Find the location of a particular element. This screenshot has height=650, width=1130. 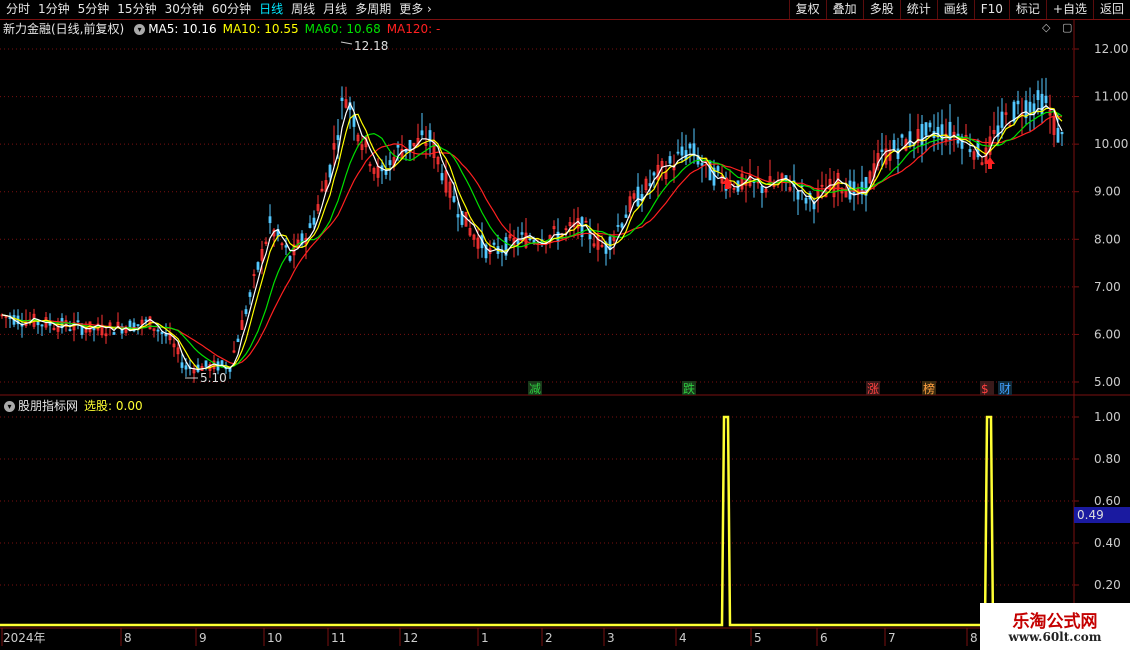

main-y-tick-label: 5.00 is located at coordinates (1107, 382).